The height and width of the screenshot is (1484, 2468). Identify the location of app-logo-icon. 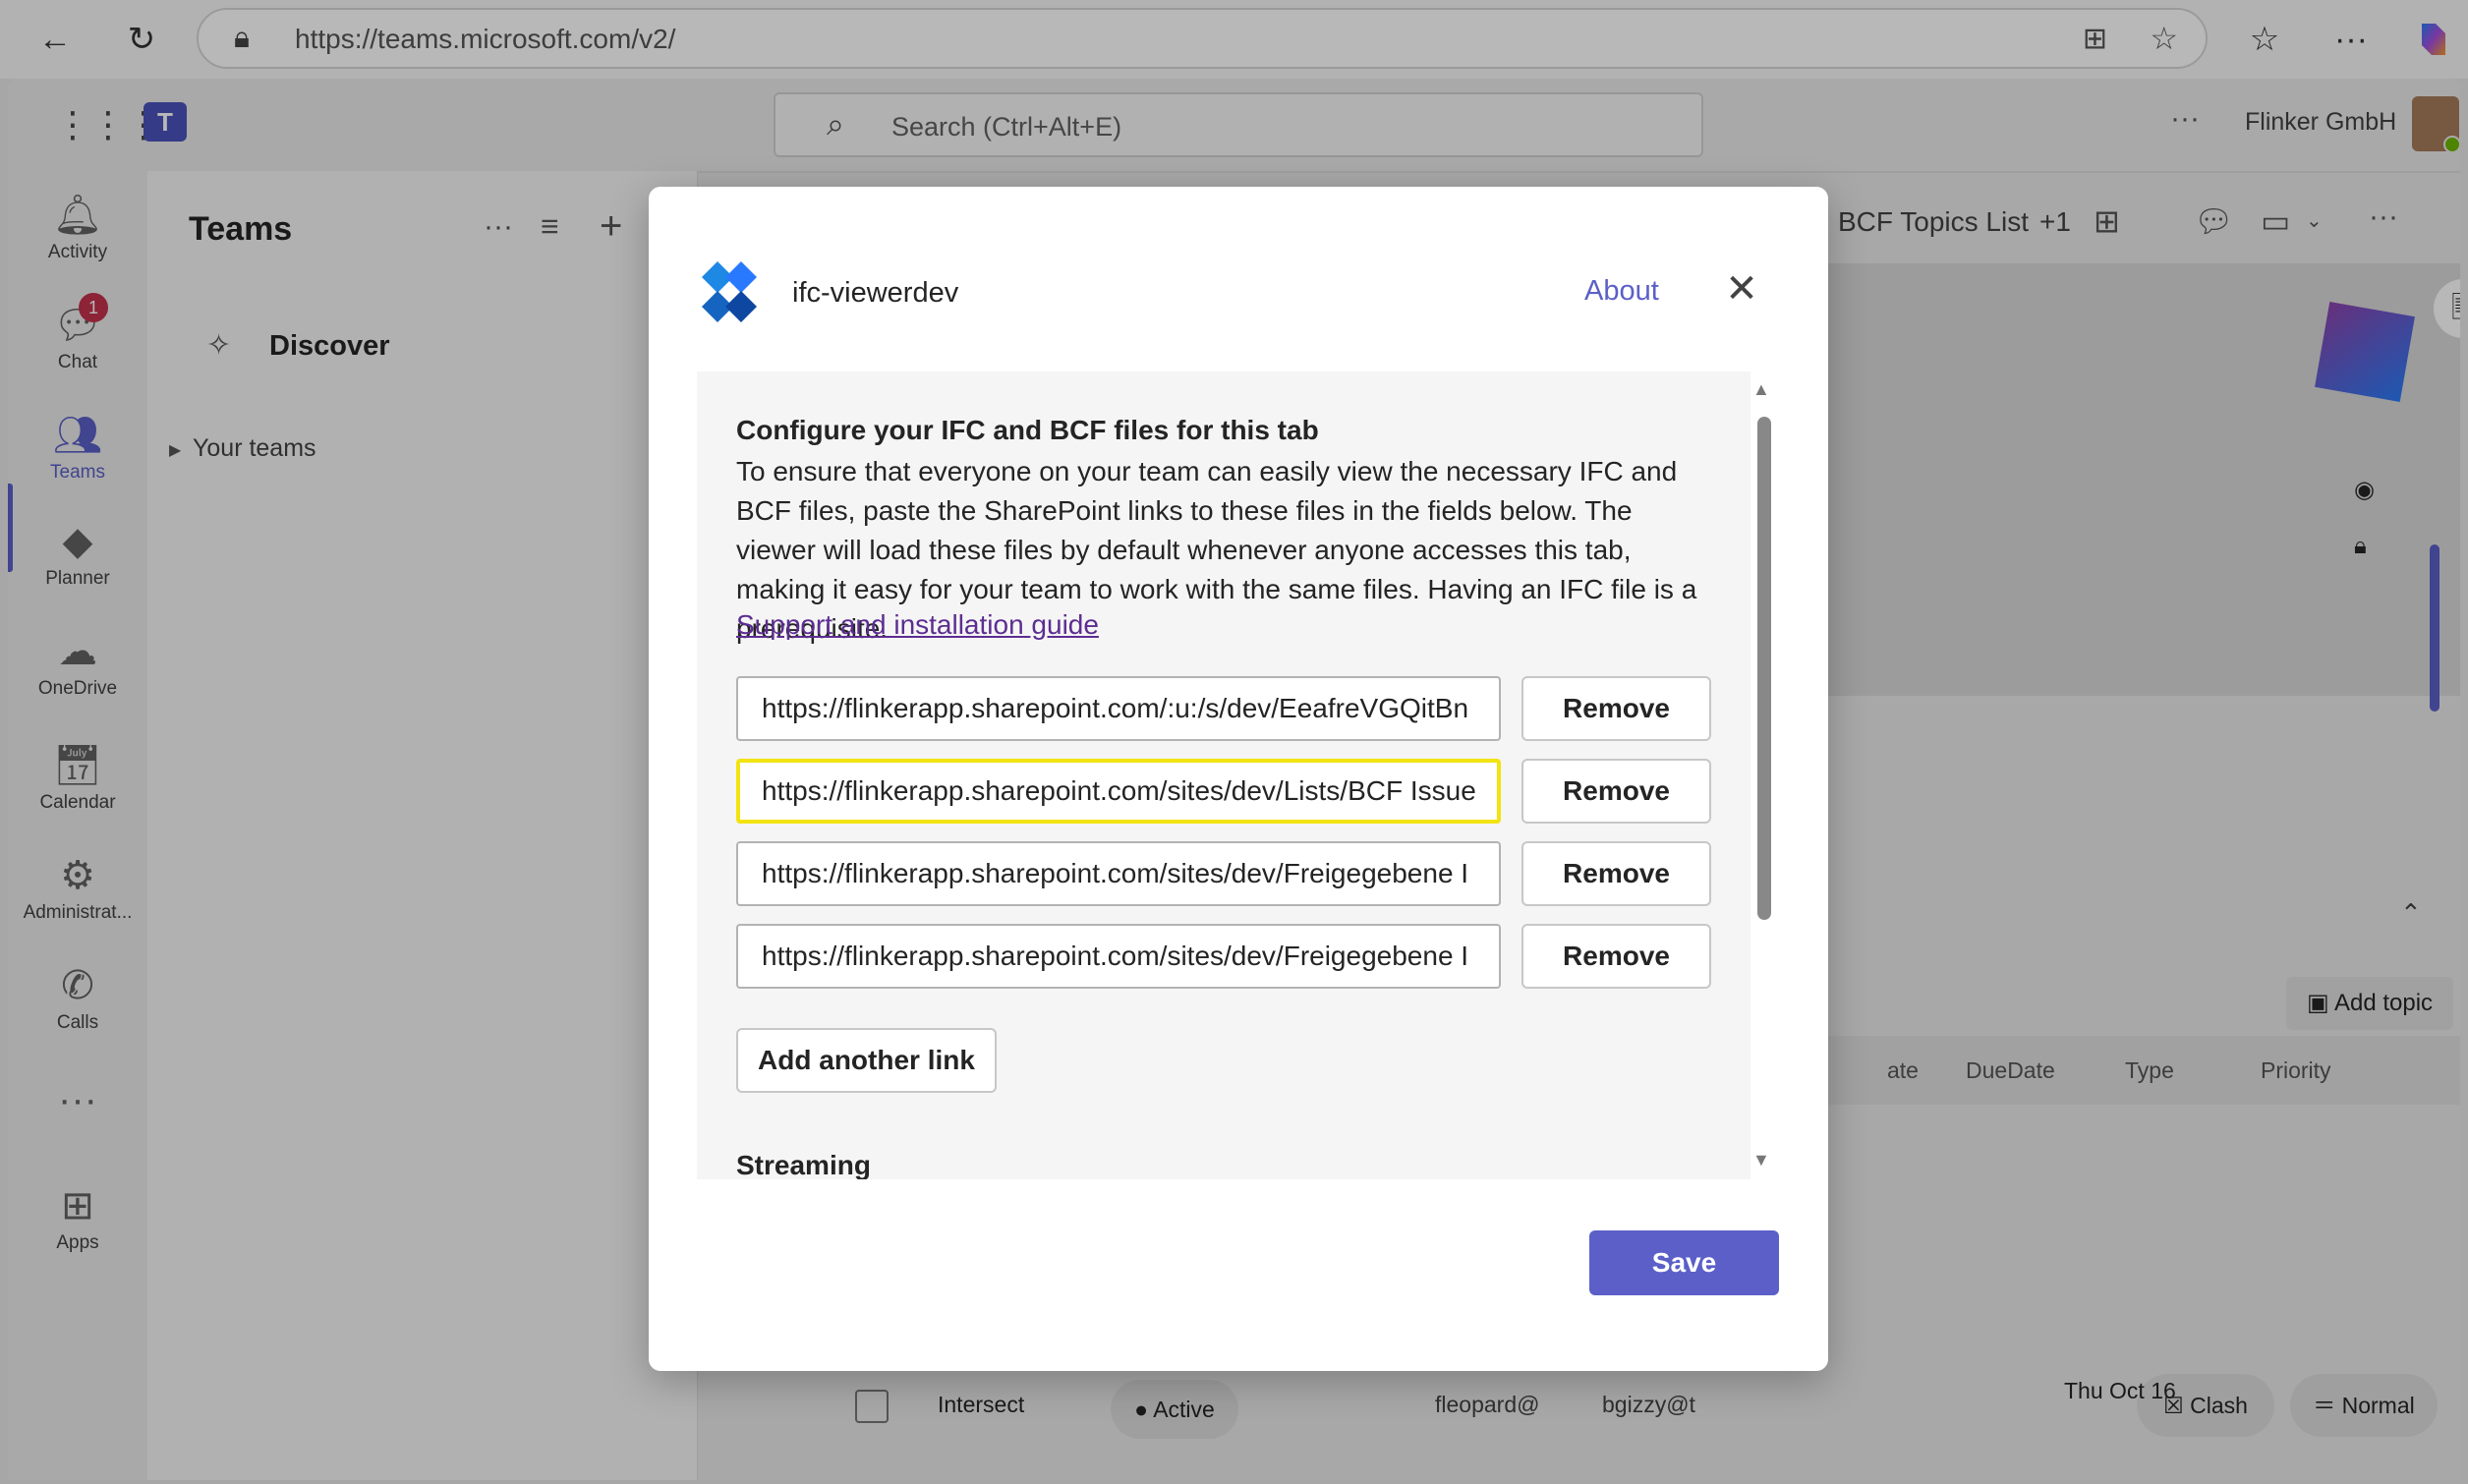
(729, 291).